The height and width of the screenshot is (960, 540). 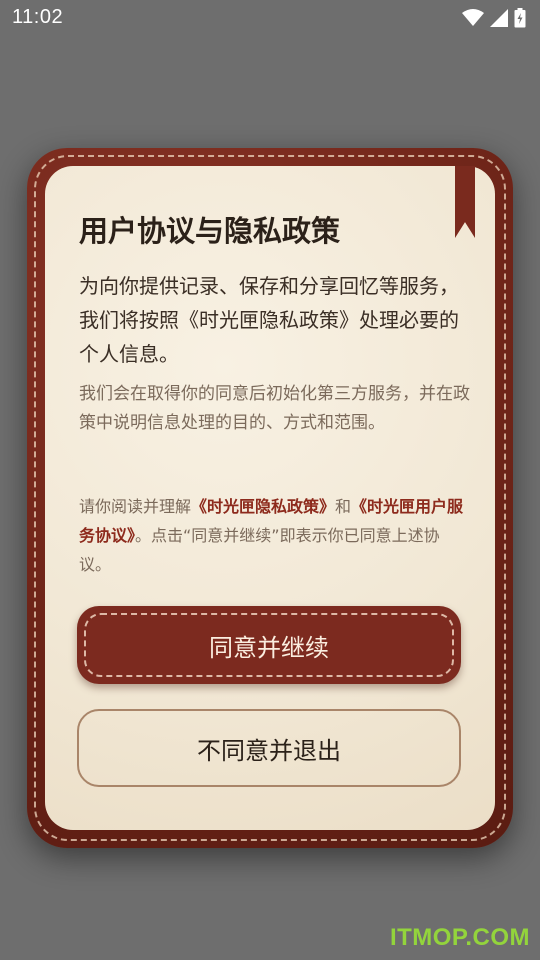 I want to click on status-time: 11:02, so click(x=38, y=17).